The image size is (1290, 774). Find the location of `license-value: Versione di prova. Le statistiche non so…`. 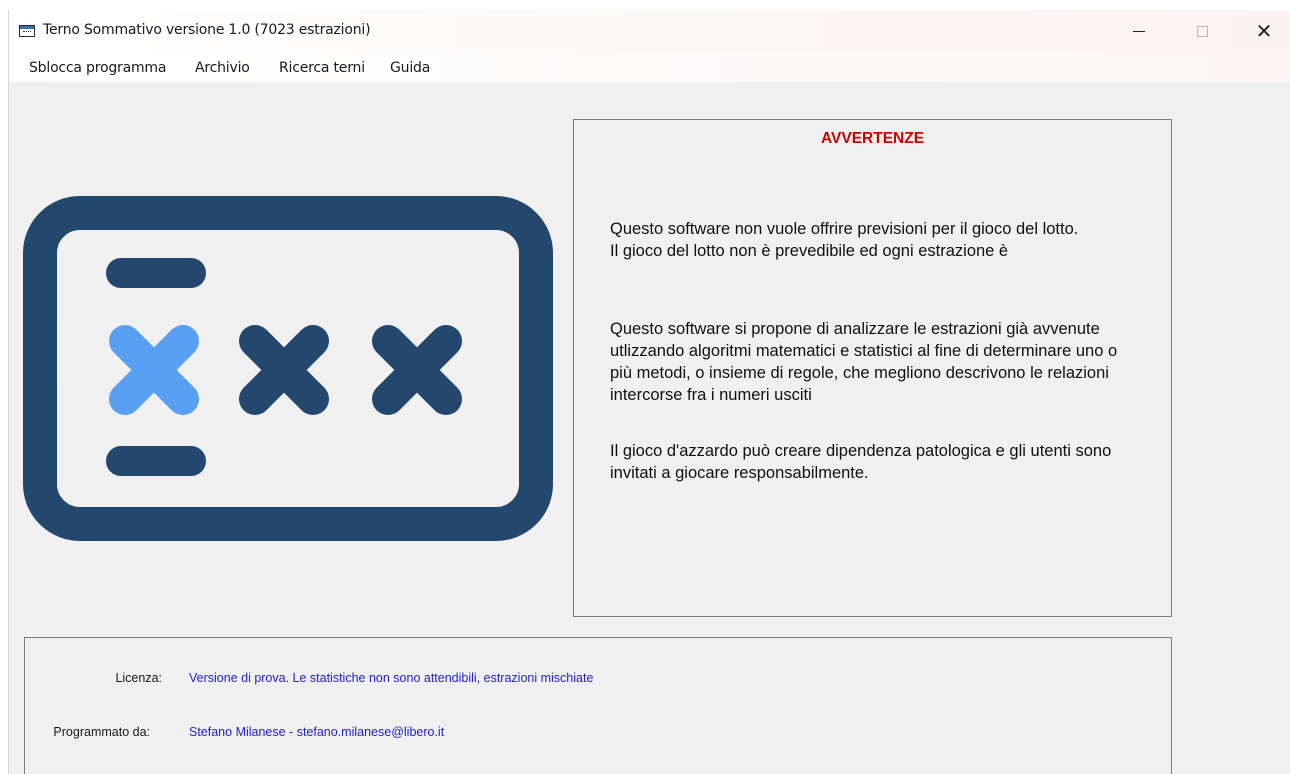

license-value: Versione di prova. Le statistiche non so… is located at coordinates (391, 678).